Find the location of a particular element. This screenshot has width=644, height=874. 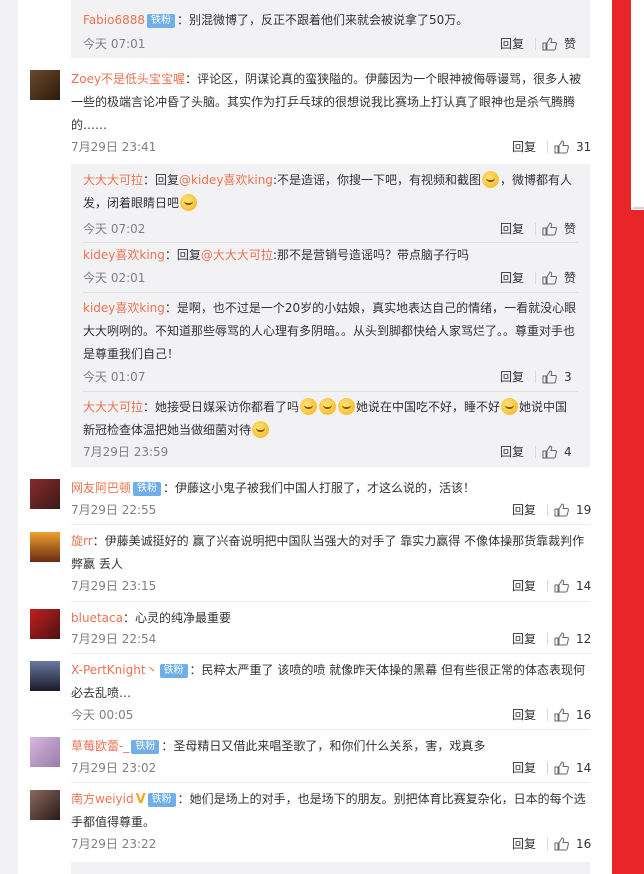

reply-prefix: ：回复 is located at coordinates (161, 180).